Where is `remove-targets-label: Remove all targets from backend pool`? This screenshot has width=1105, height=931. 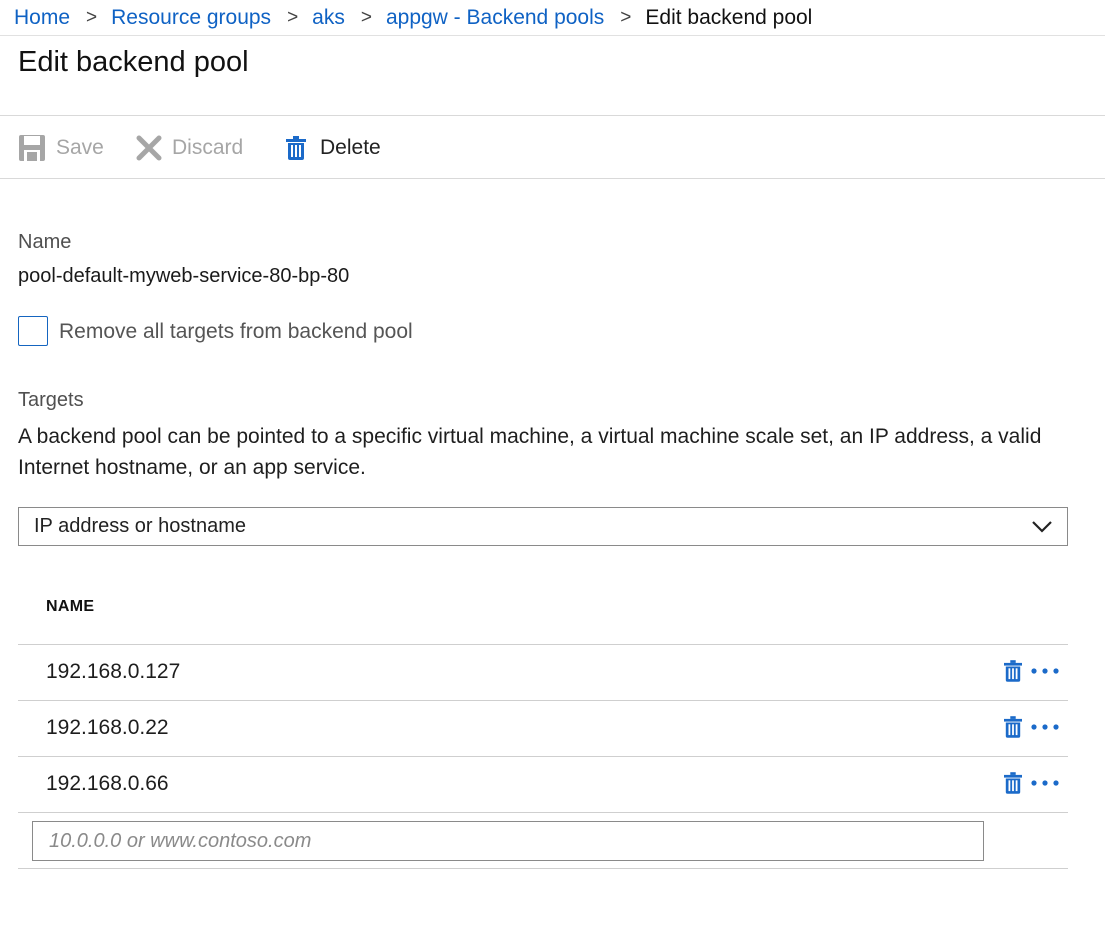
remove-targets-label: Remove all targets from backend pool is located at coordinates (236, 332).